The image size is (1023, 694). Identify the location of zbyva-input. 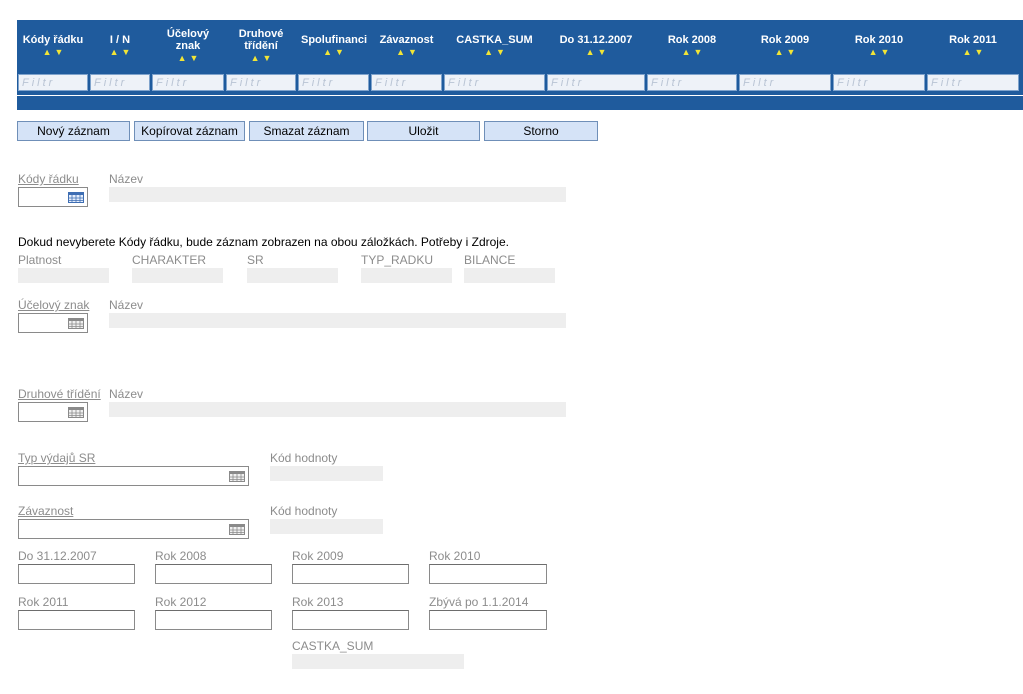
(488, 620).